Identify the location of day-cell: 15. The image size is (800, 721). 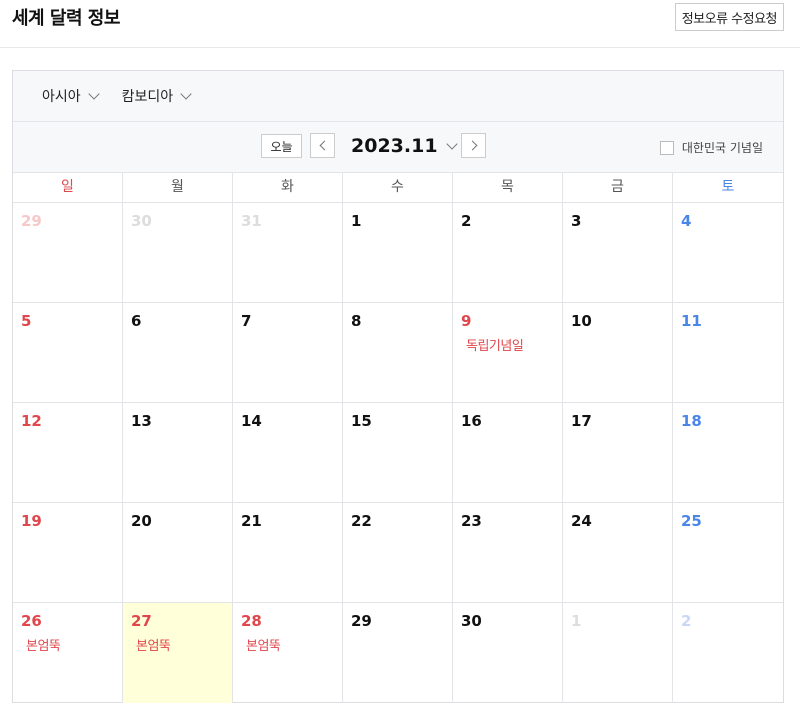
(398, 453).